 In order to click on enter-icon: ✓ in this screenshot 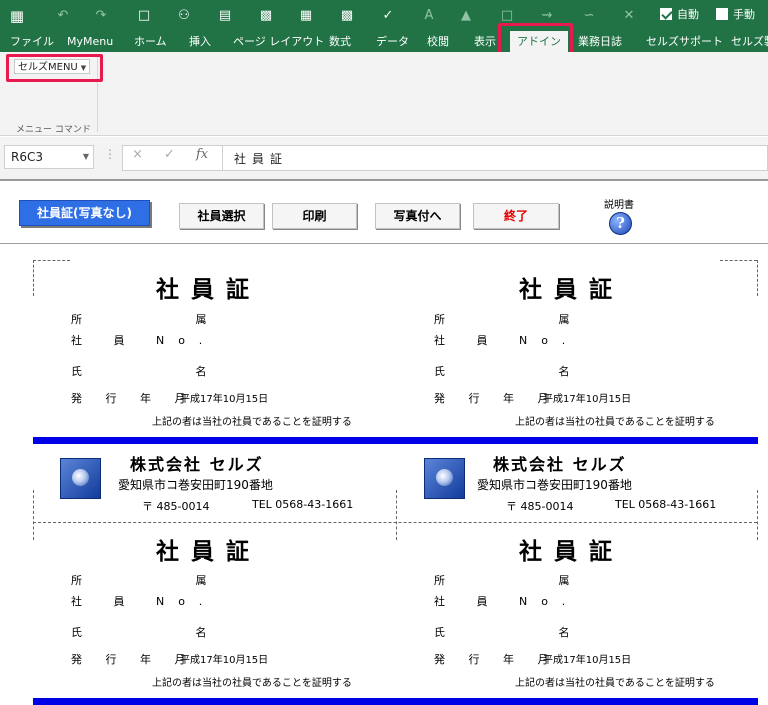, I will do `click(169, 154)`.